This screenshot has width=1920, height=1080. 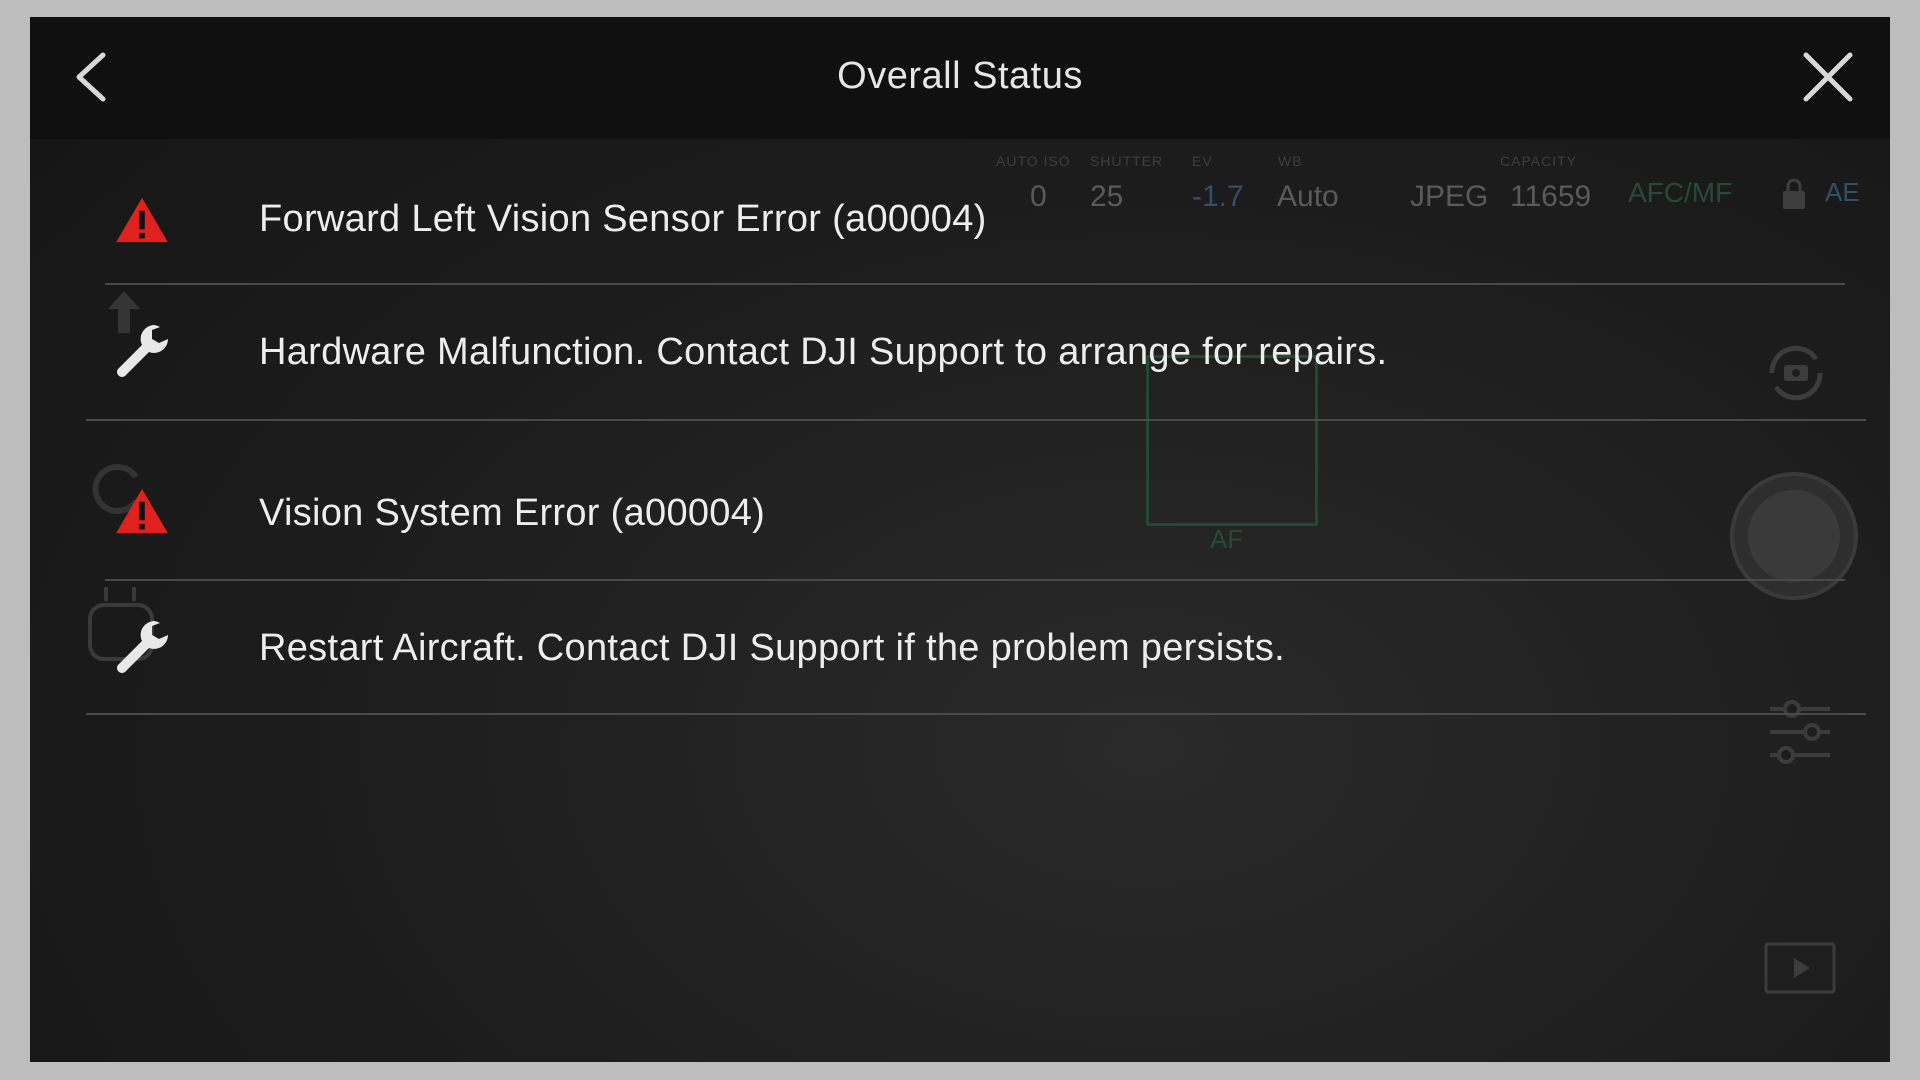 What do you see at coordinates (1800, 968) in the screenshot?
I see `playback-icon` at bounding box center [1800, 968].